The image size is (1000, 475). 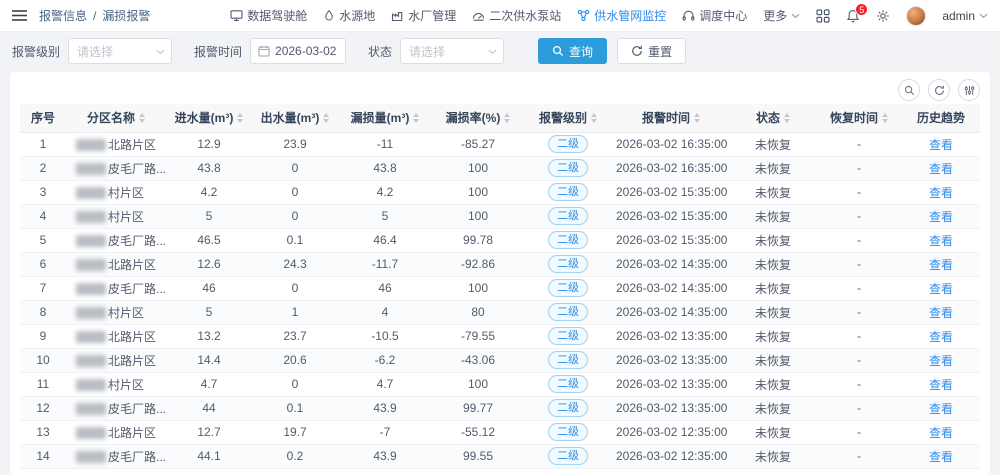 What do you see at coordinates (126, 16) in the screenshot?
I see `breadcrumb-current: 漏损报警` at bounding box center [126, 16].